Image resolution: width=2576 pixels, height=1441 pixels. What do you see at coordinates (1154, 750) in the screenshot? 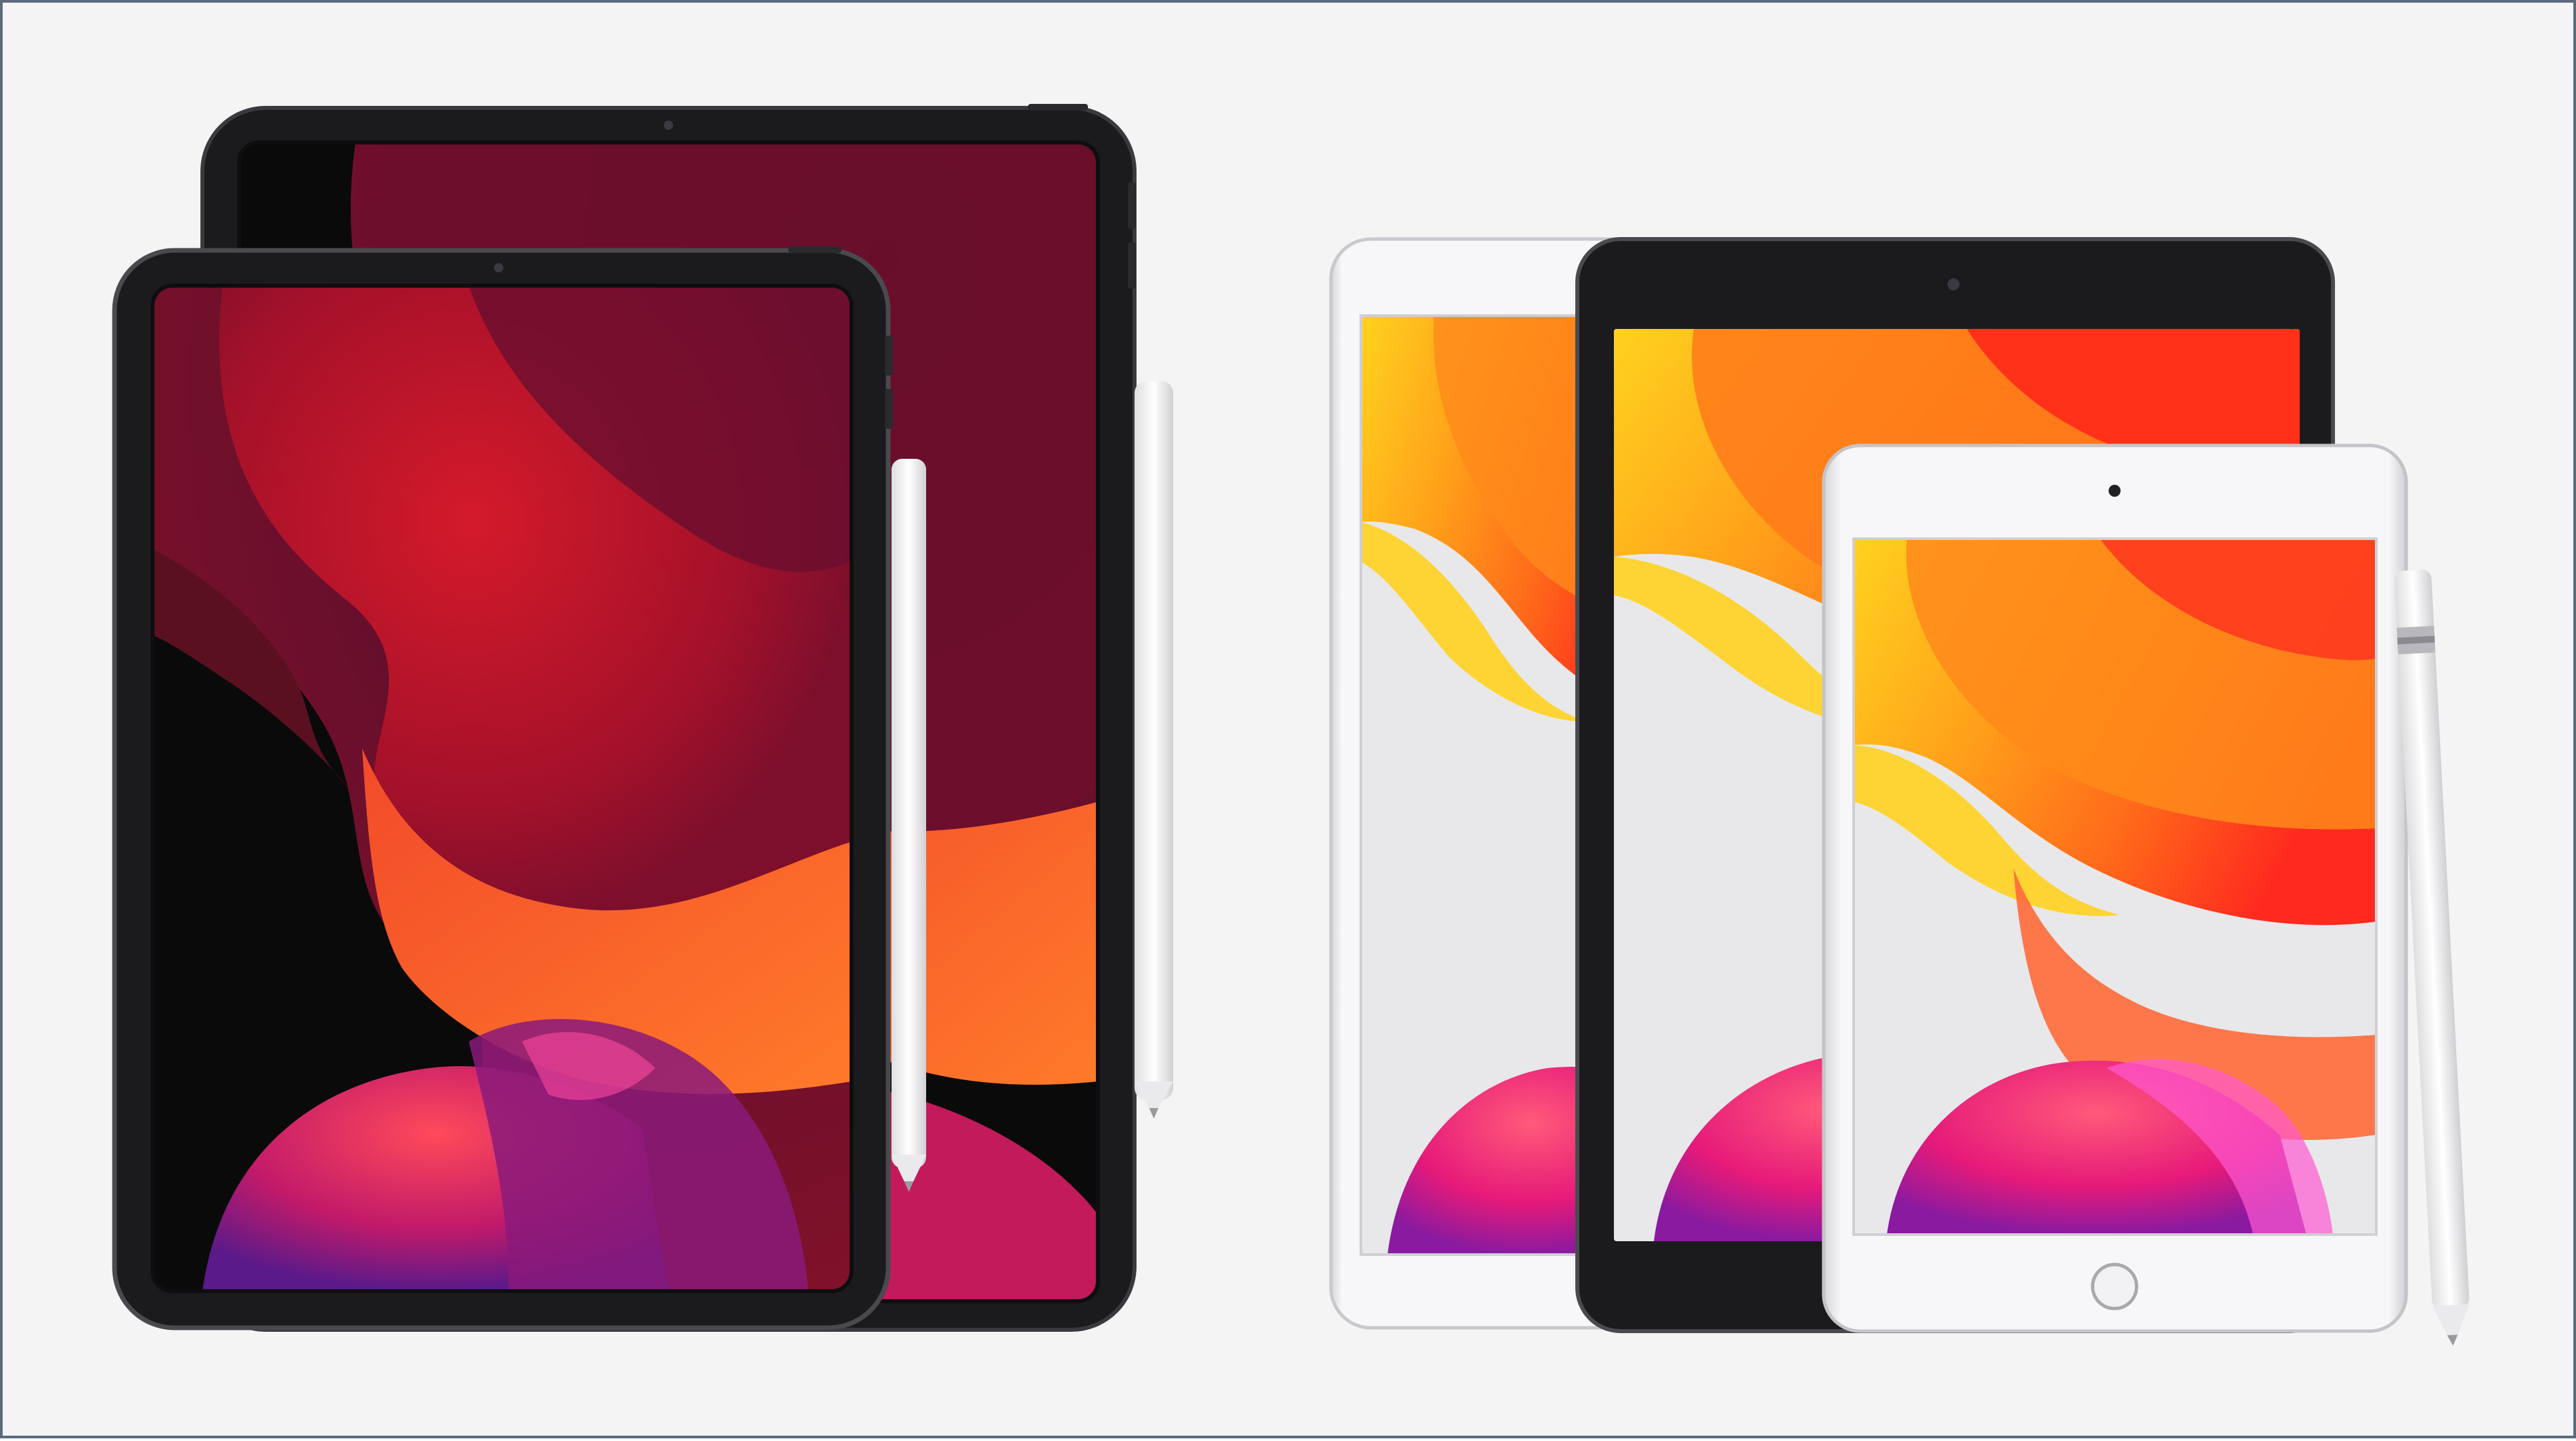
I see `apple-pencil-2nd-gen-b` at bounding box center [1154, 750].